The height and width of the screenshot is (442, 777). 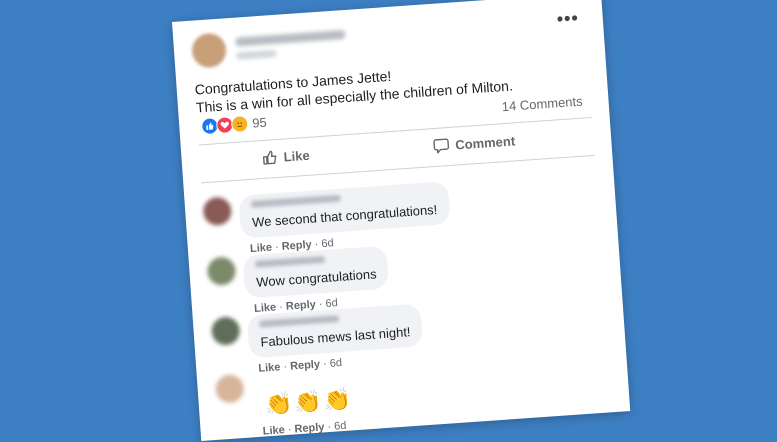 I want to click on comment-button-label: Comment, so click(x=485, y=142).